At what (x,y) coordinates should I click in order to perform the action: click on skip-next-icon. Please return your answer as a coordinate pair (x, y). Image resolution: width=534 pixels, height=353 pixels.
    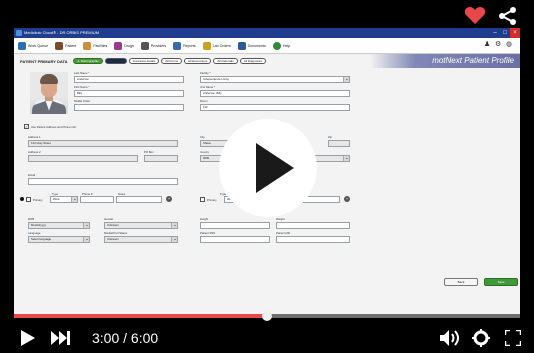
    Looking at the image, I should click on (61, 338).